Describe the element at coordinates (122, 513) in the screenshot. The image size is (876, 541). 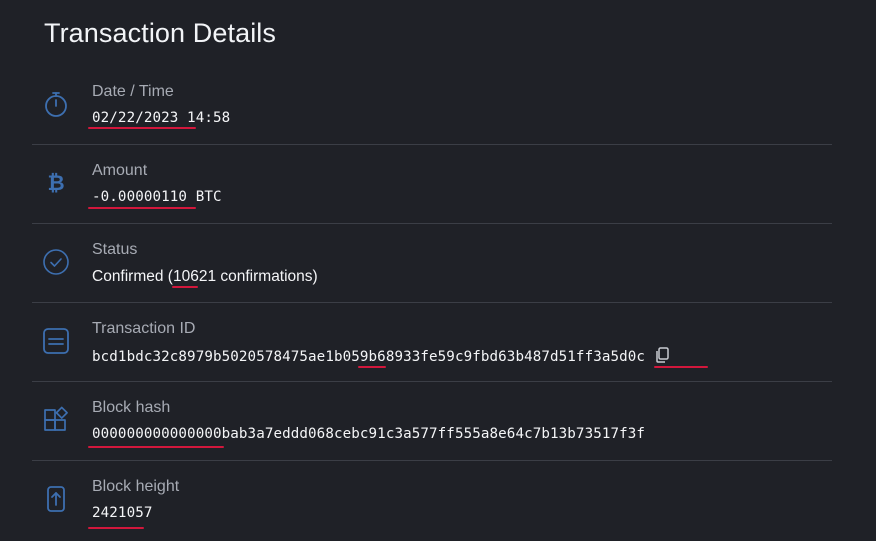
I see `block-height-value: 2421057` at that location.